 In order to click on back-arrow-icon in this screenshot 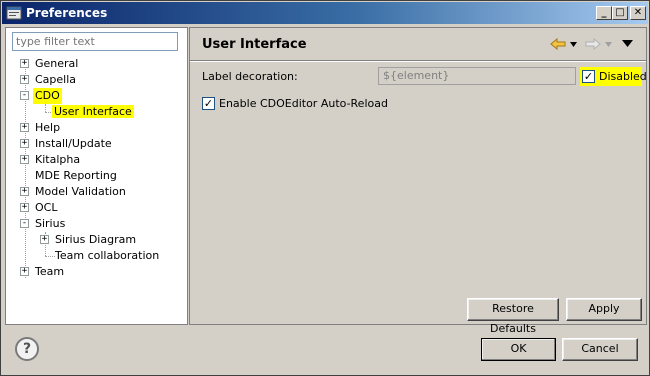, I will do `click(558, 44)`.